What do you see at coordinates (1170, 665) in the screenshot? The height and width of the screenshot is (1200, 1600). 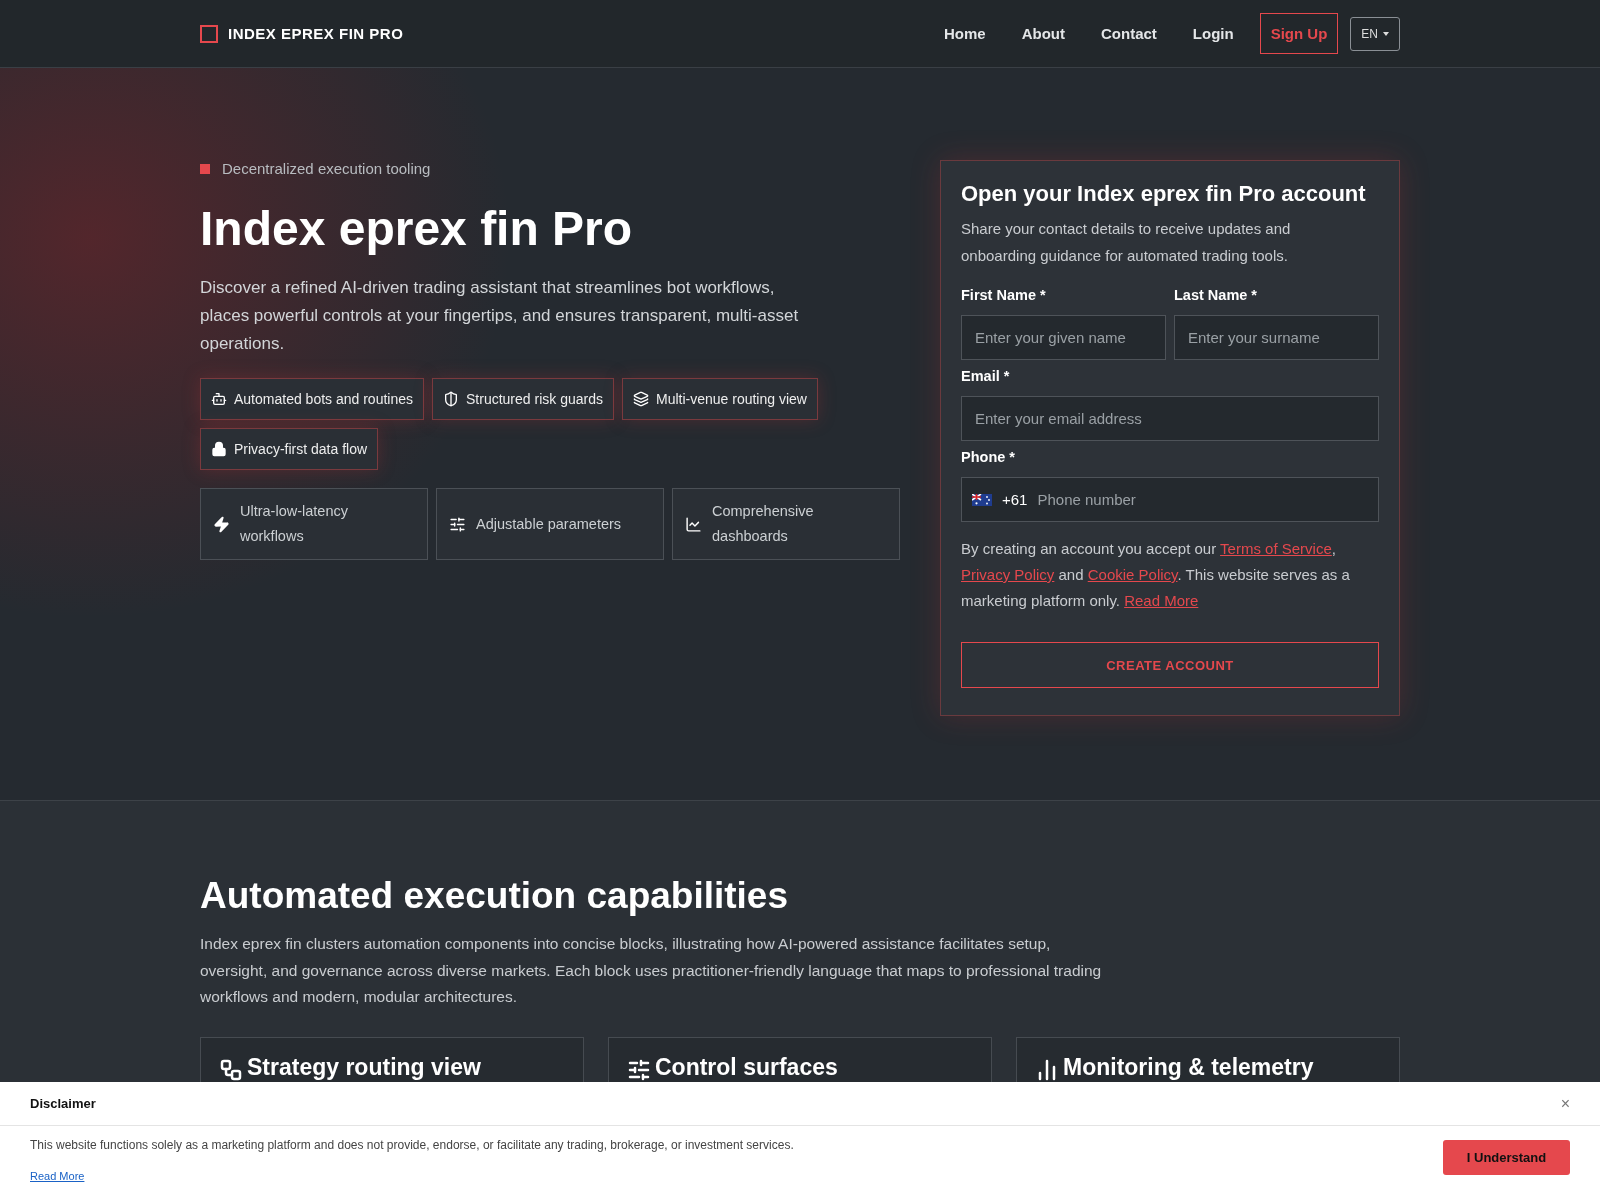 I see `create-account-button: CREATE ACCOUNT` at bounding box center [1170, 665].